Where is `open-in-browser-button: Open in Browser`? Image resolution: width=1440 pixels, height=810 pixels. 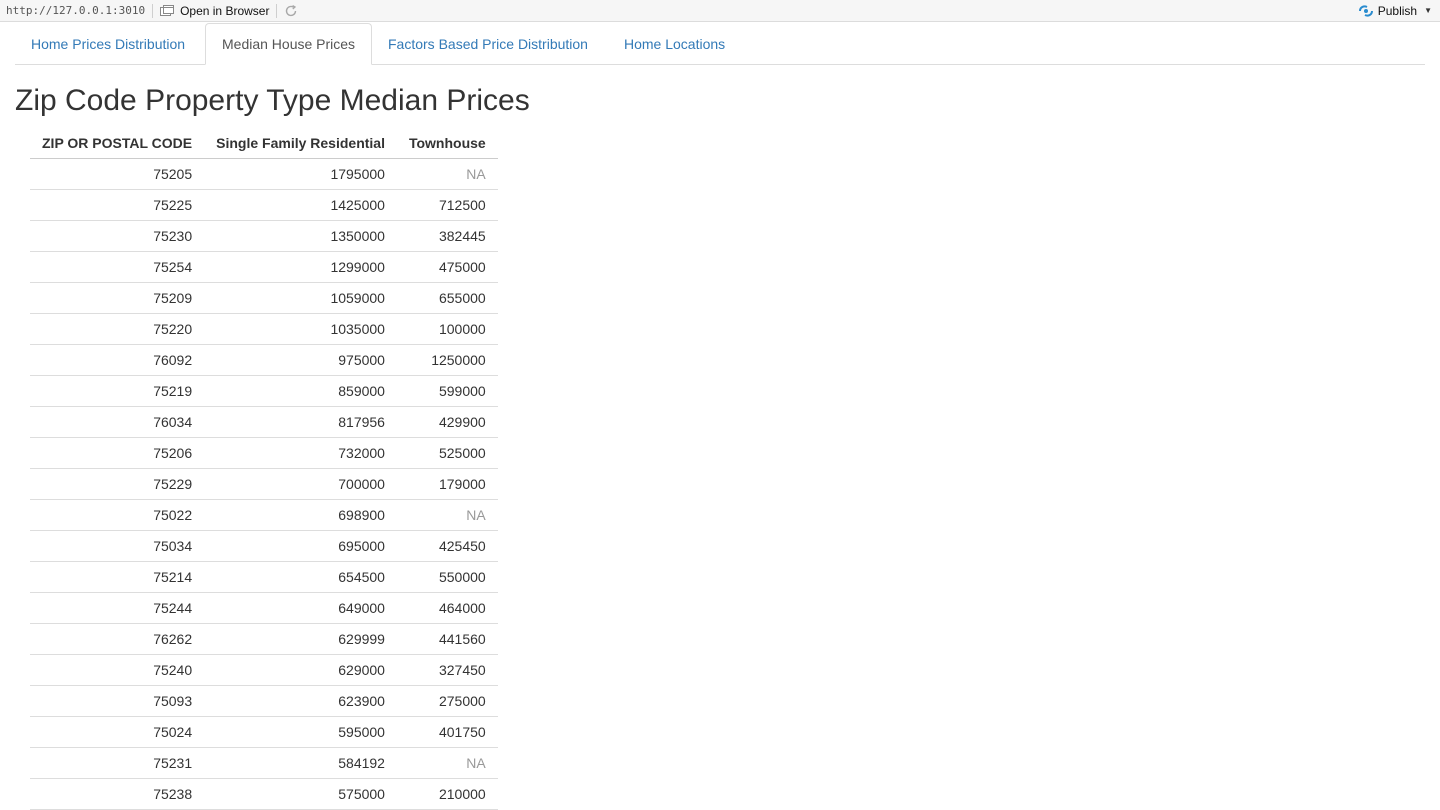 open-in-browser-button: Open in Browser is located at coordinates (214, 11).